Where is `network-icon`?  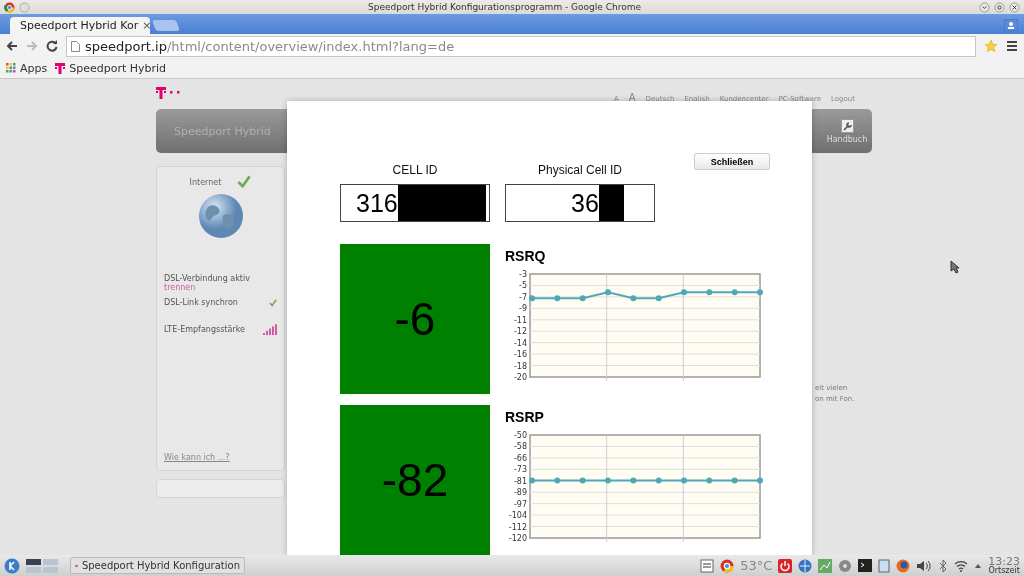 network-icon is located at coordinates (825, 565).